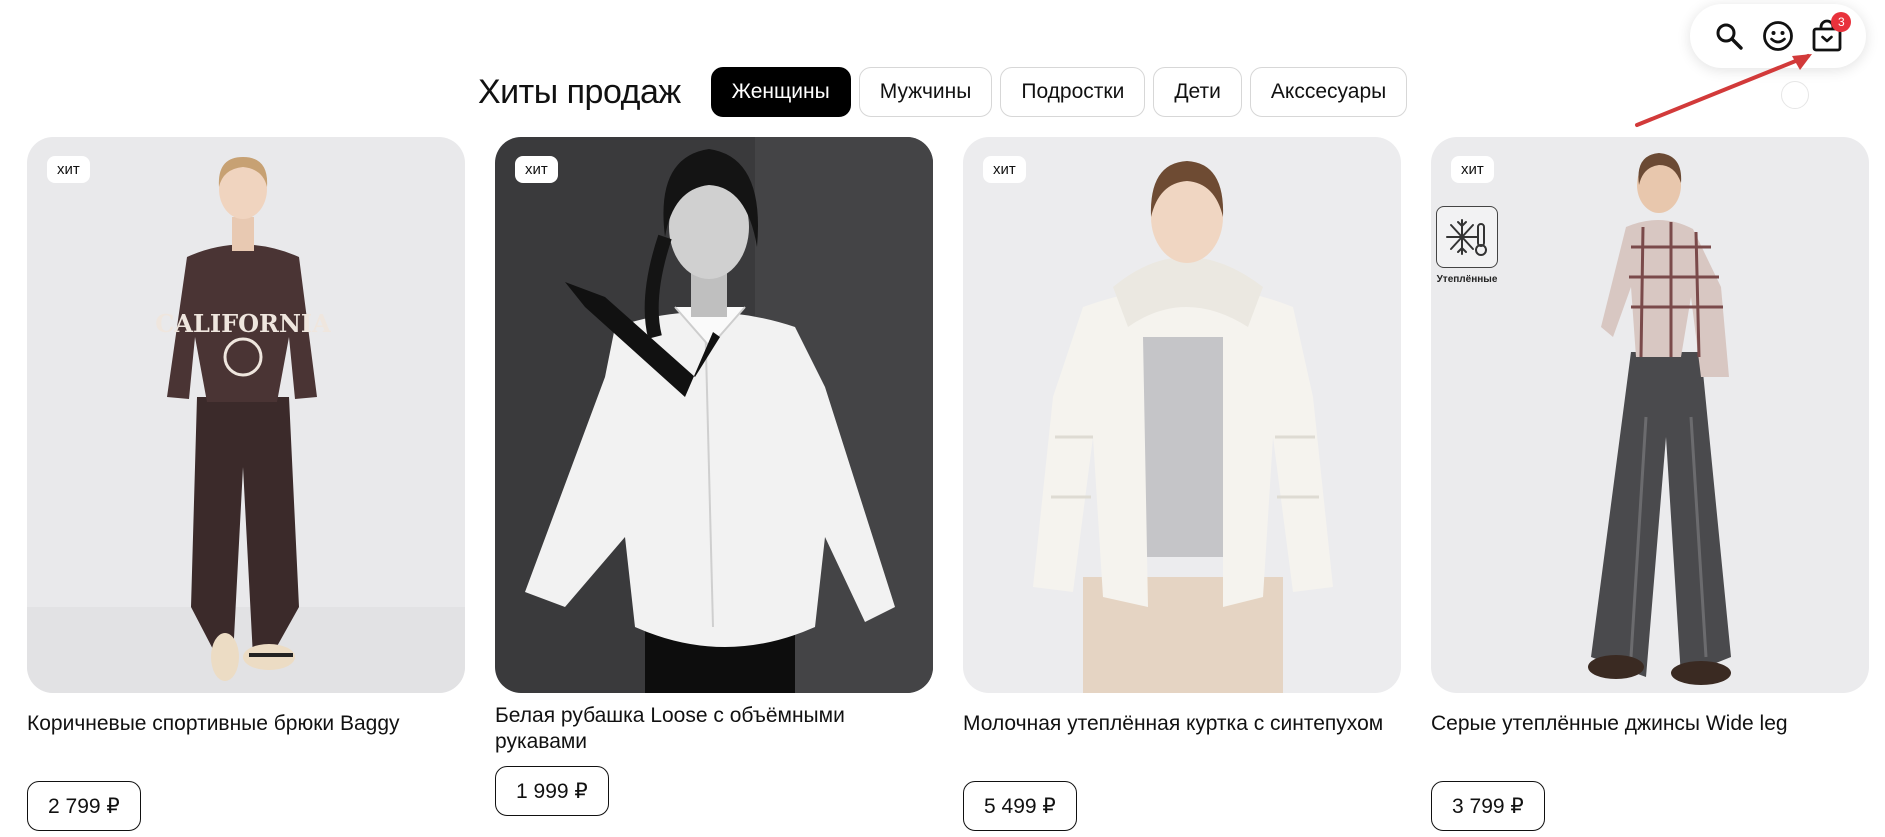  I want to click on insulated-feature-badge: Утеплённые, so click(1467, 245).